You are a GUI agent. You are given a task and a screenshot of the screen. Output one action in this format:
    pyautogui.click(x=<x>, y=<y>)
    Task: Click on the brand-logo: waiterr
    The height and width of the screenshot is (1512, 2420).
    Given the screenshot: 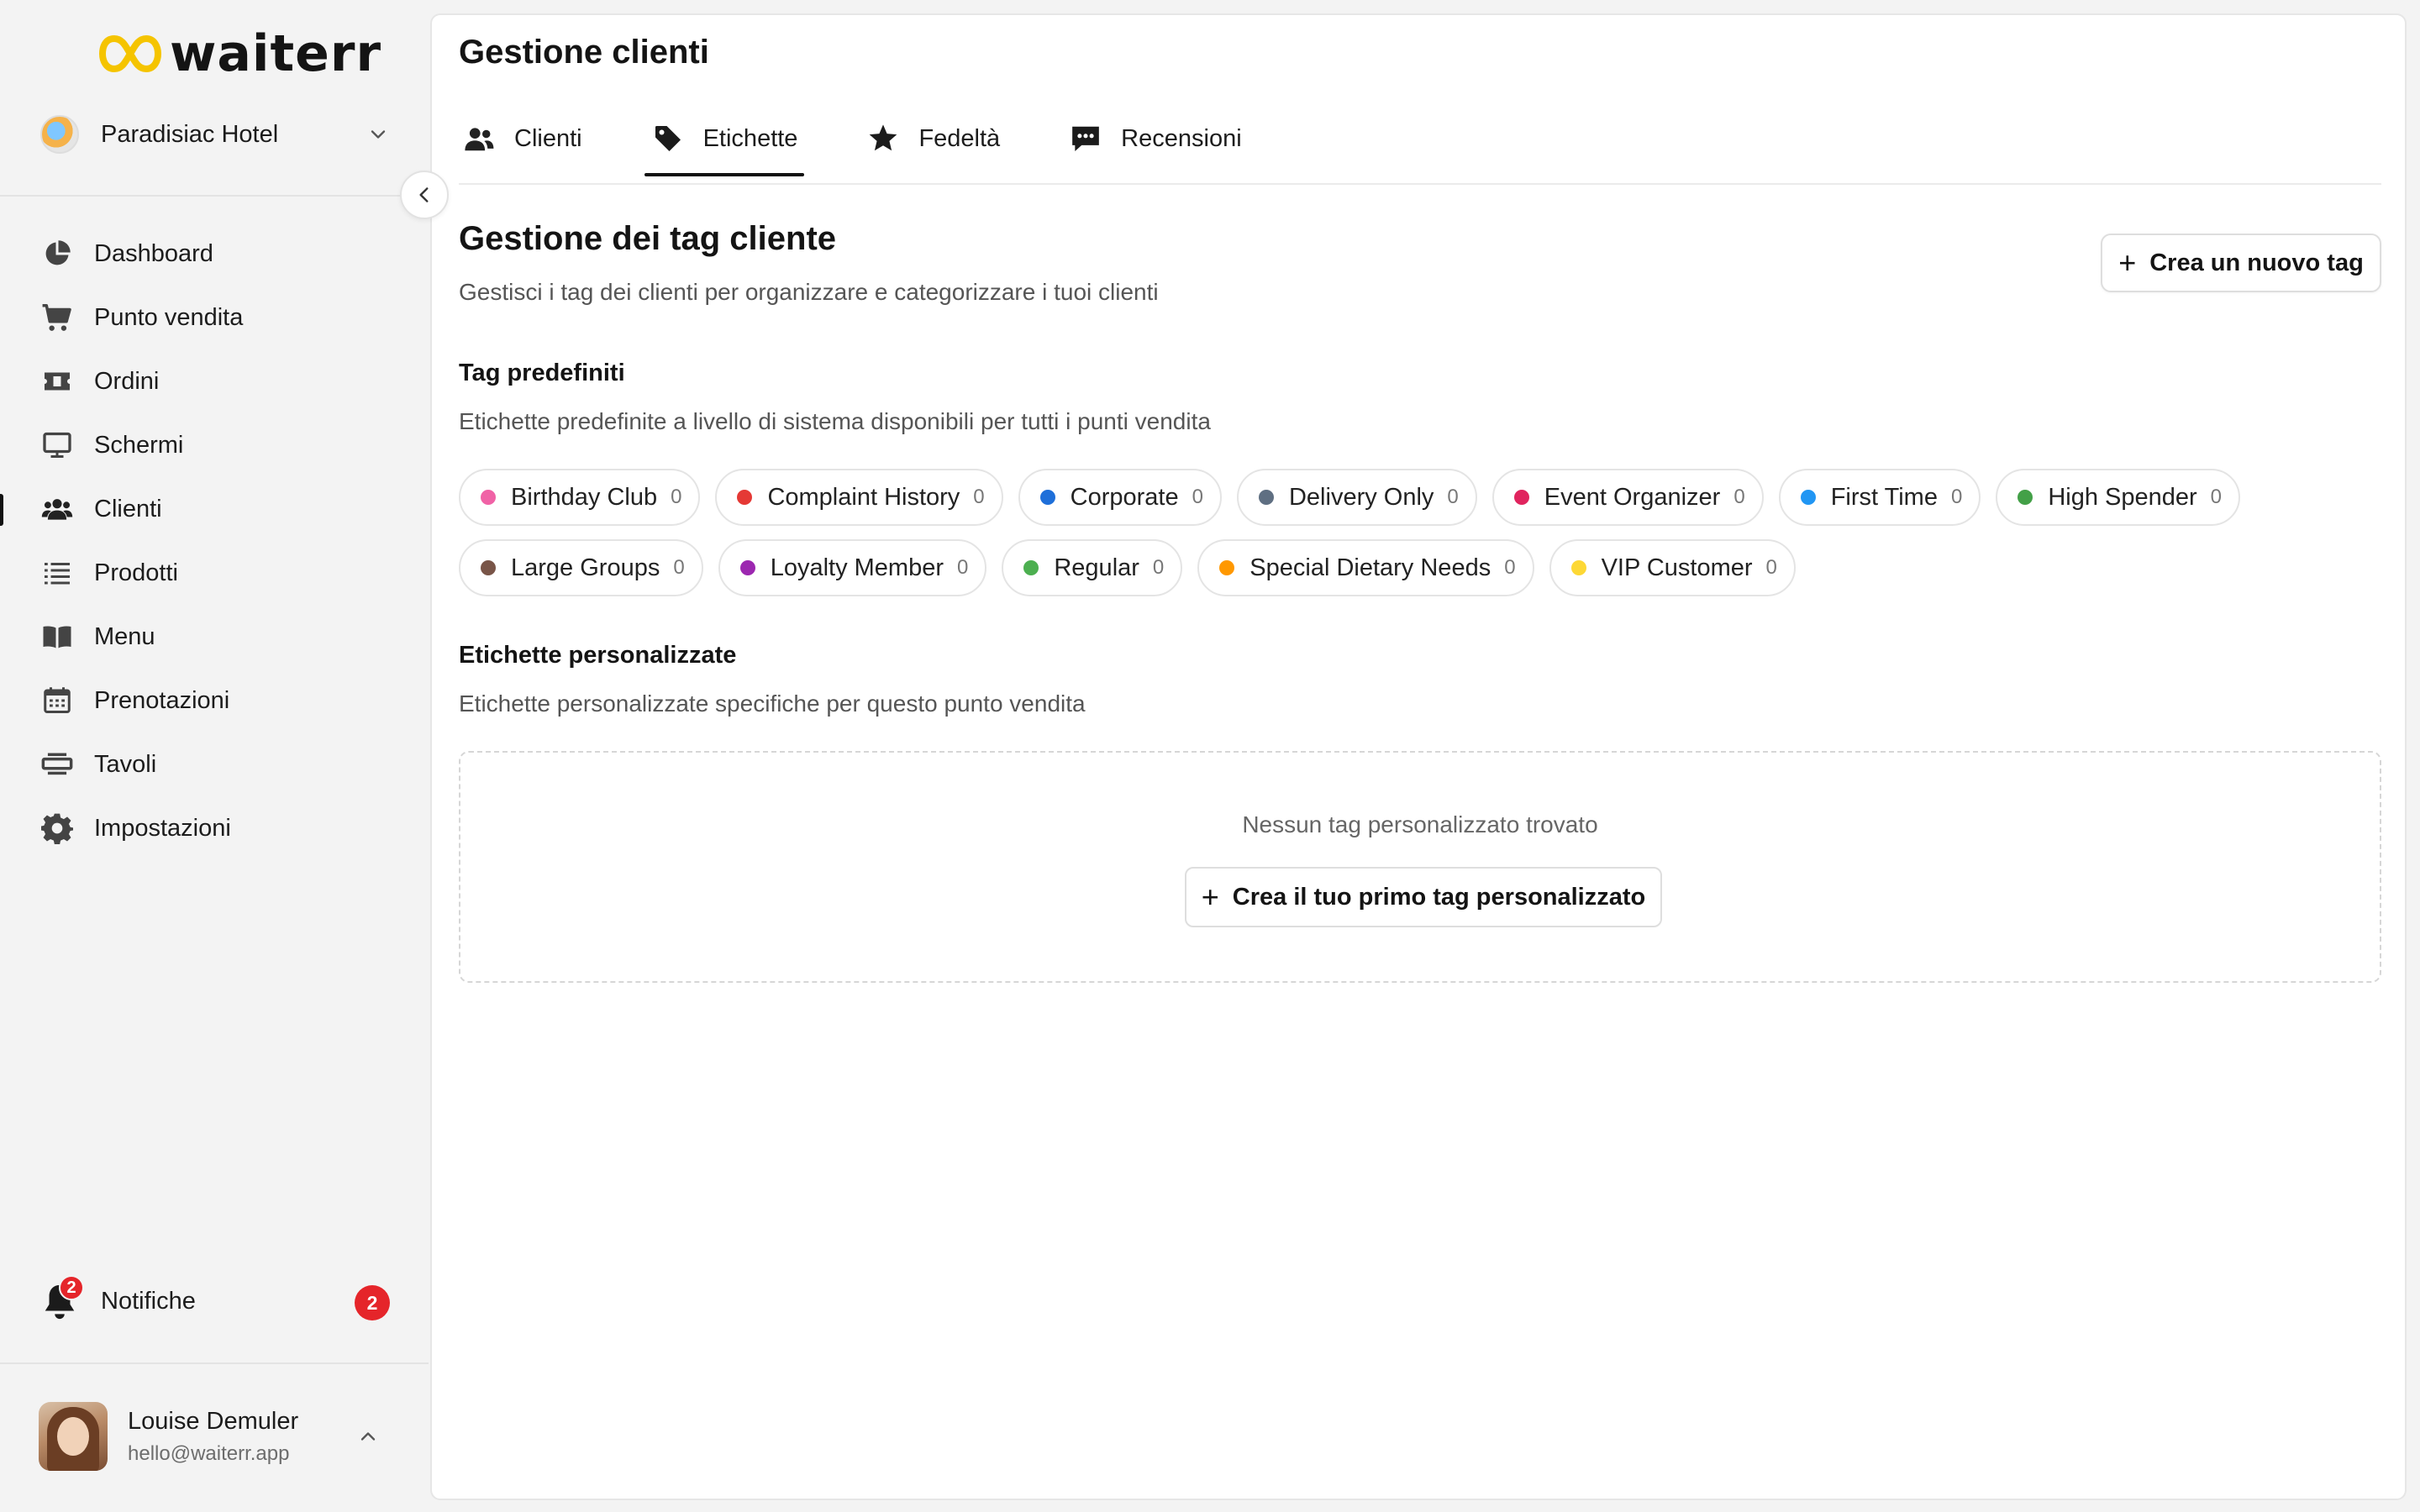 What is the action you would take?
    pyautogui.click(x=240, y=54)
    